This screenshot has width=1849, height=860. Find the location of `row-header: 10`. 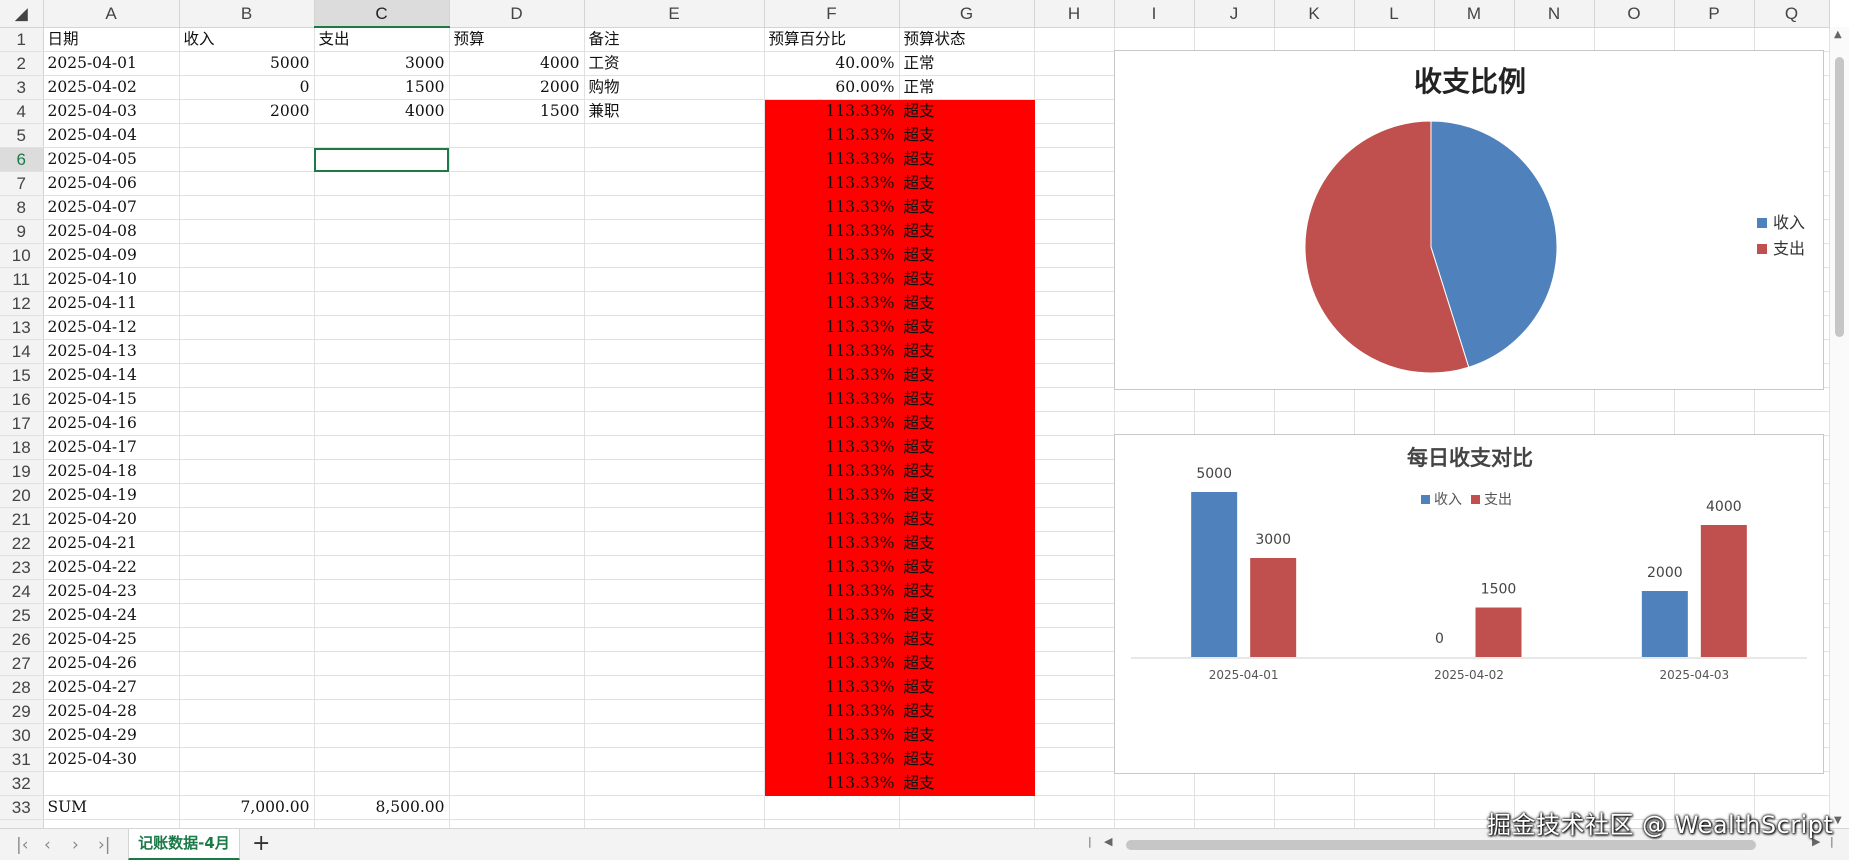

row-header: 10 is located at coordinates (22, 255).